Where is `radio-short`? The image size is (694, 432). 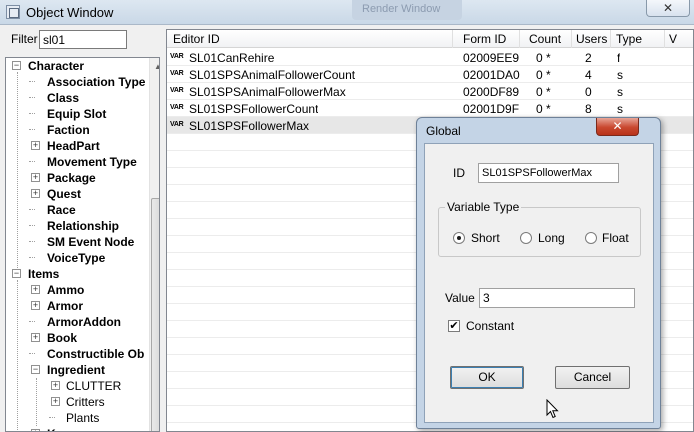
radio-short is located at coordinates (459, 238).